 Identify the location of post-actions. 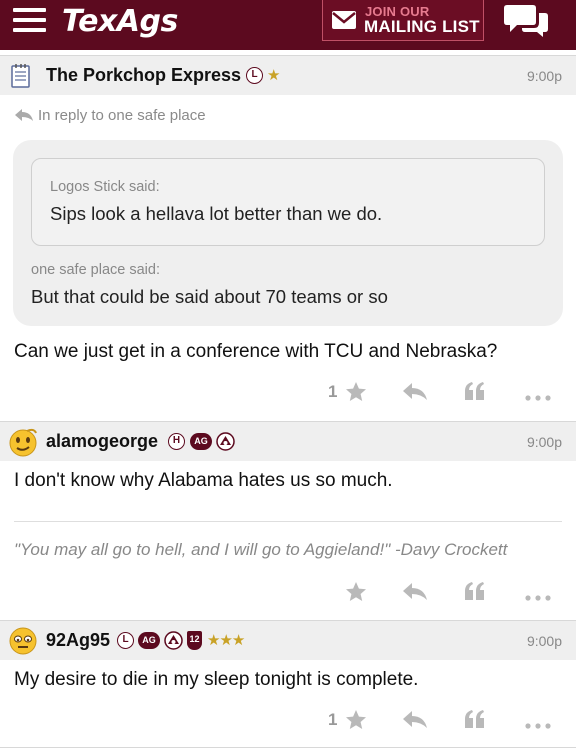
(288, 593).